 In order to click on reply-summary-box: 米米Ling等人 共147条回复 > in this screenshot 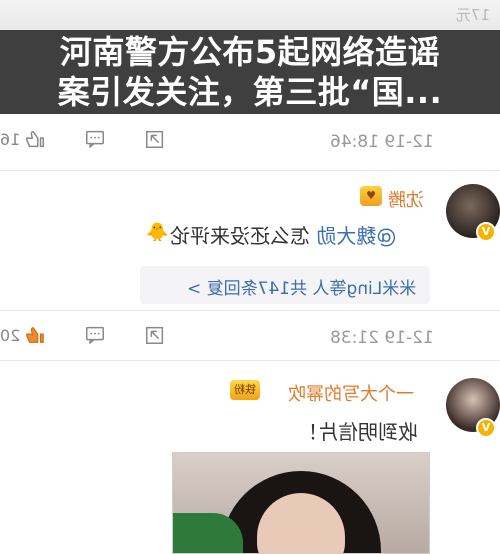, I will do `click(285, 285)`.